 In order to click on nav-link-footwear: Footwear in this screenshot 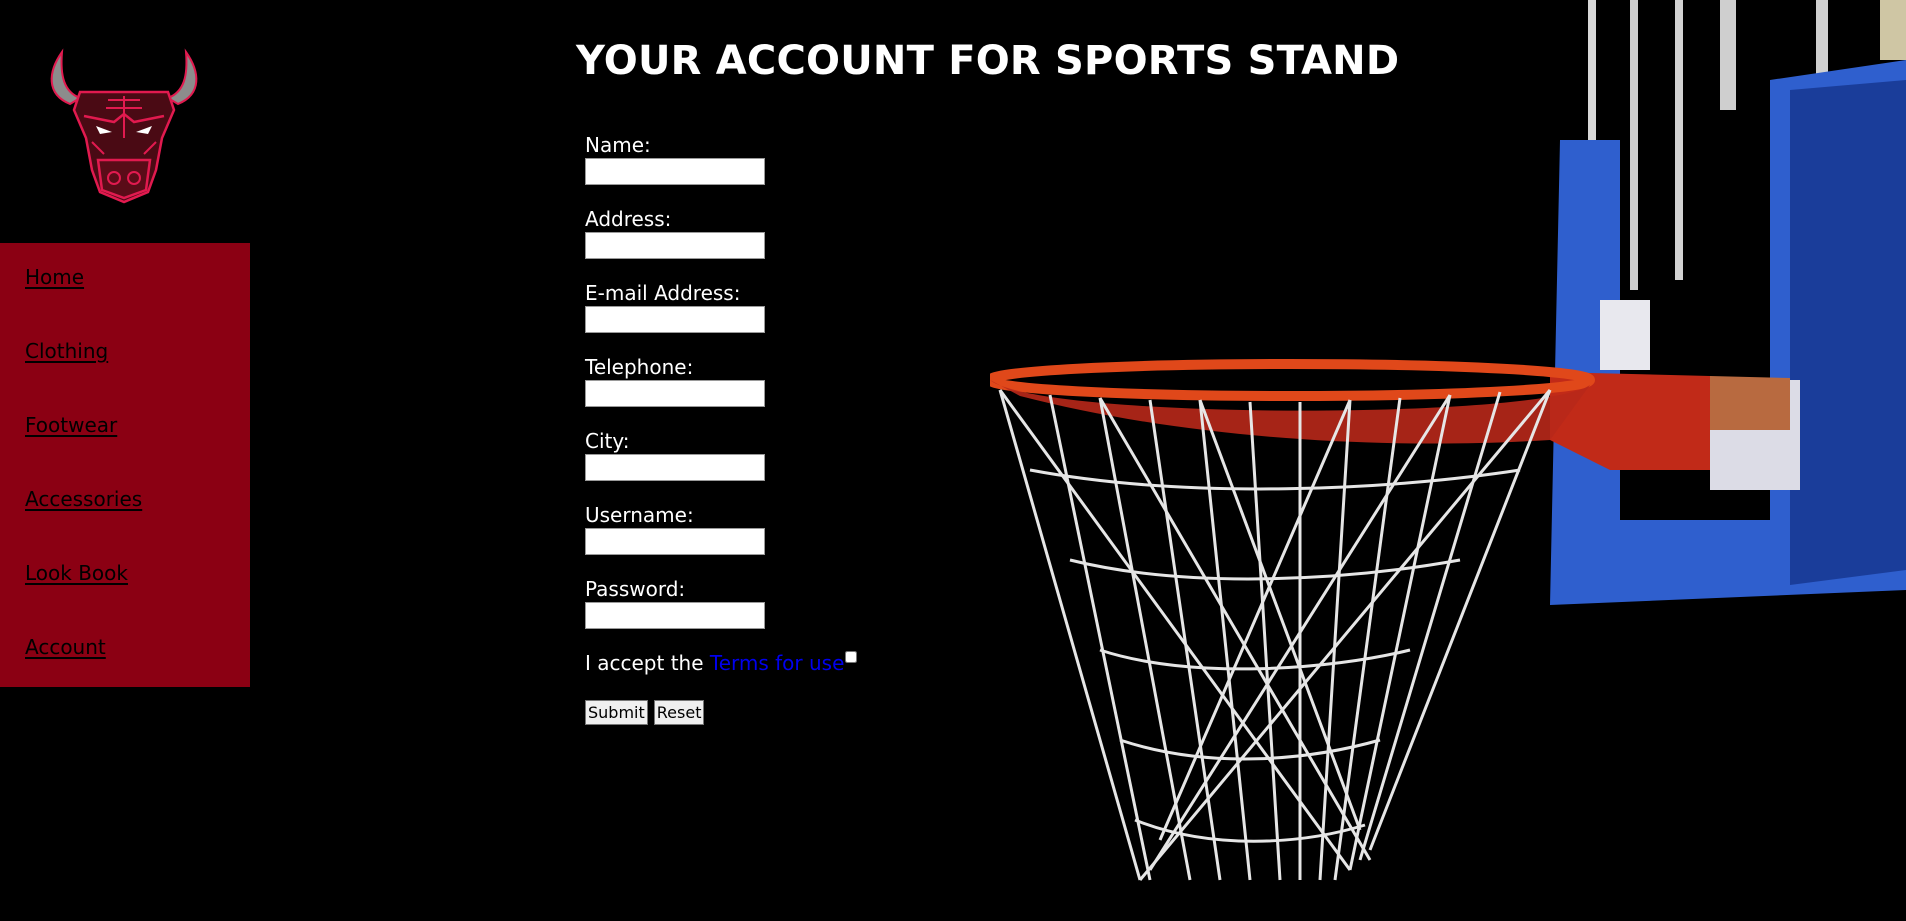, I will do `click(71, 425)`.